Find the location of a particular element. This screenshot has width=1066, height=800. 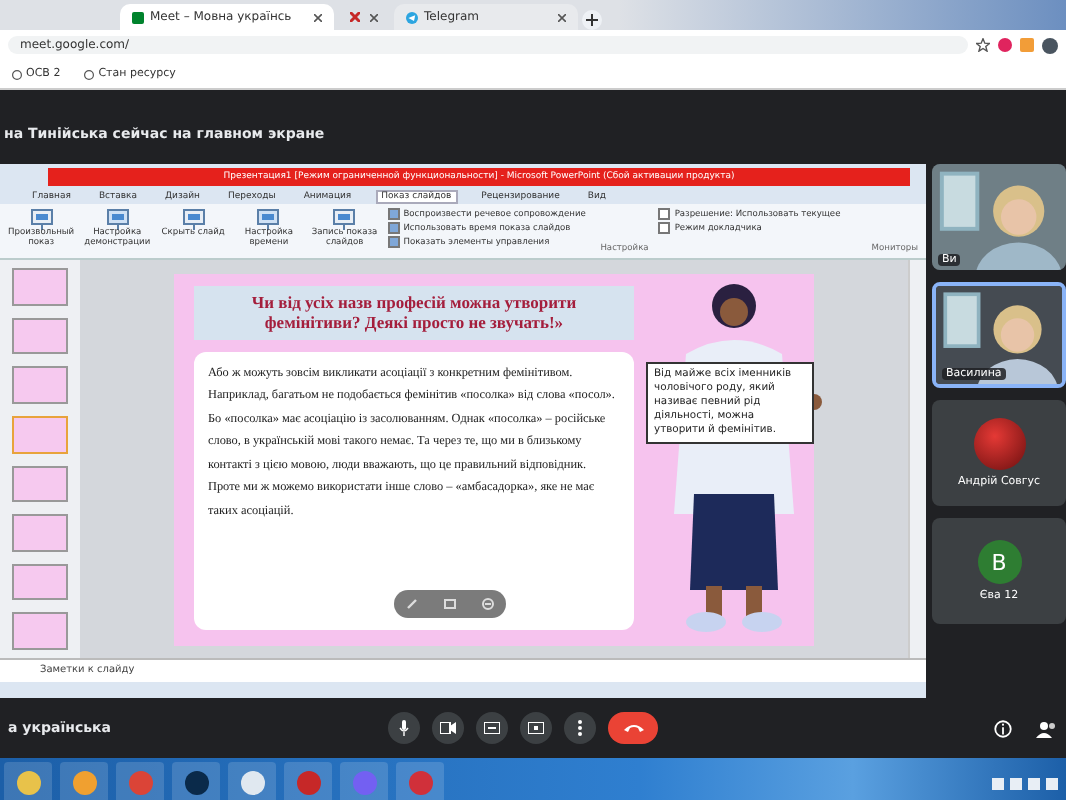

captions-button is located at coordinates (492, 728).